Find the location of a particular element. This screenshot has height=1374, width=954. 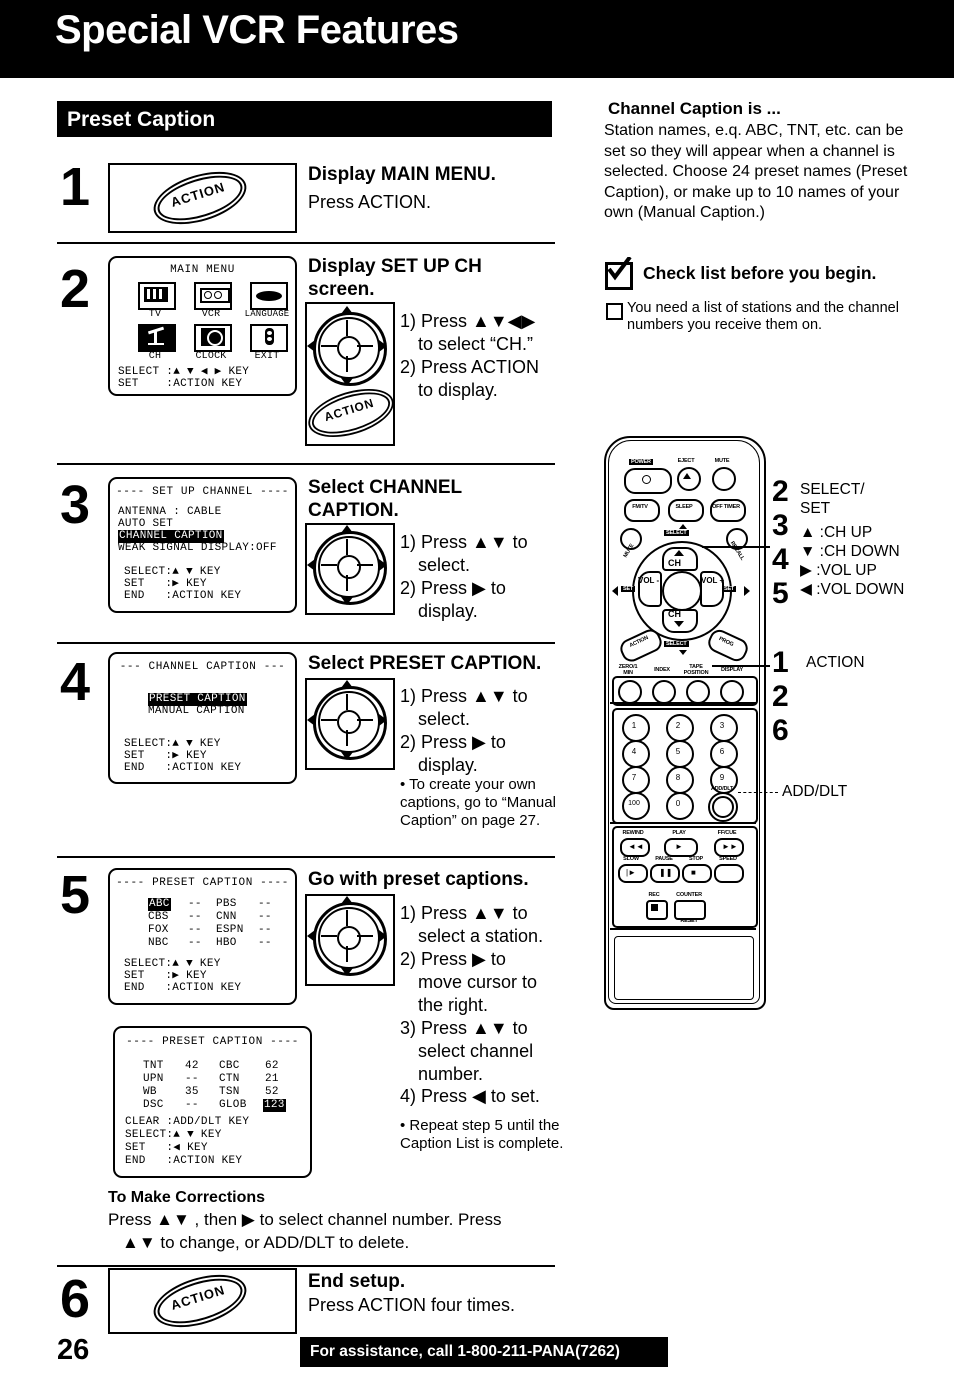

remote-button-sleep is located at coordinates (686, 510).